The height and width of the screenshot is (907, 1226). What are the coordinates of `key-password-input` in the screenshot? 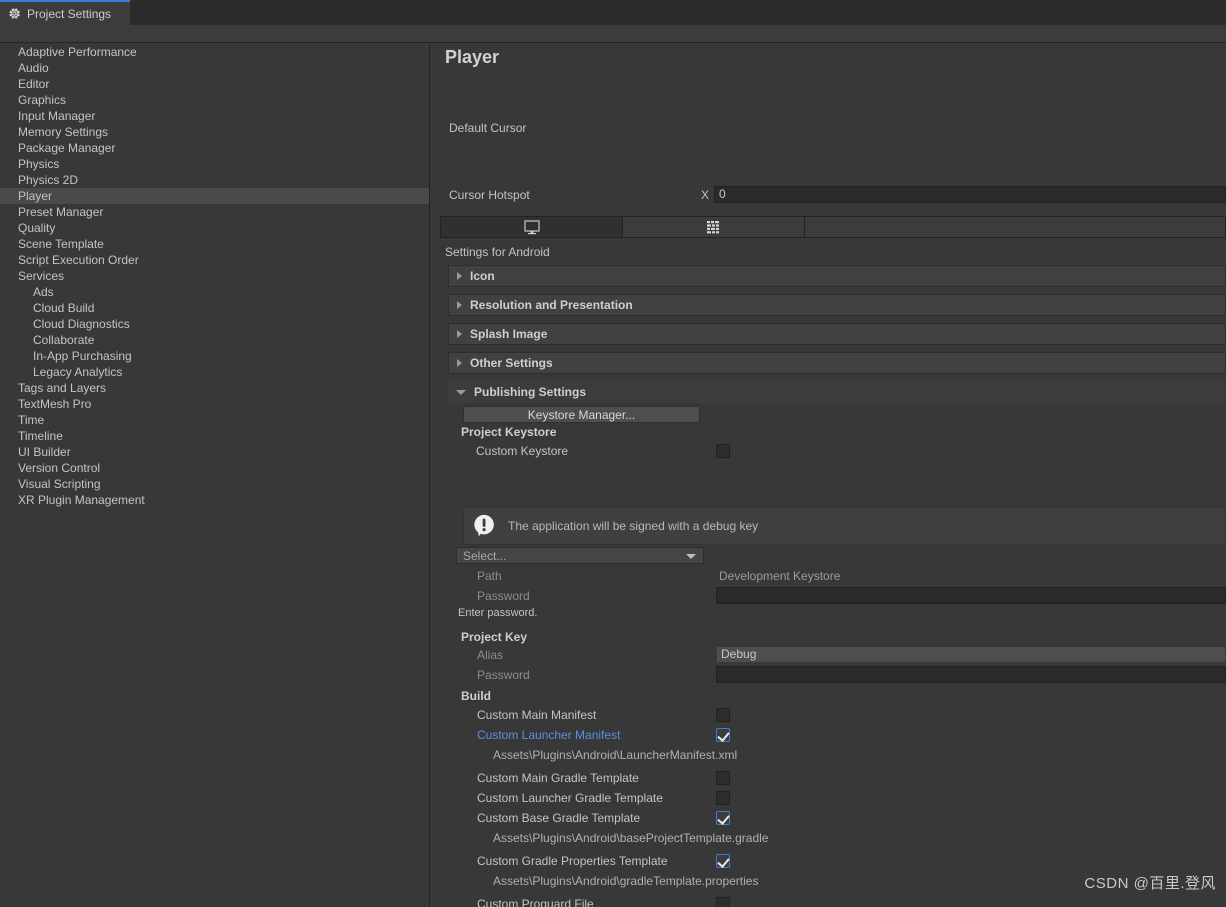 It's located at (971, 674).